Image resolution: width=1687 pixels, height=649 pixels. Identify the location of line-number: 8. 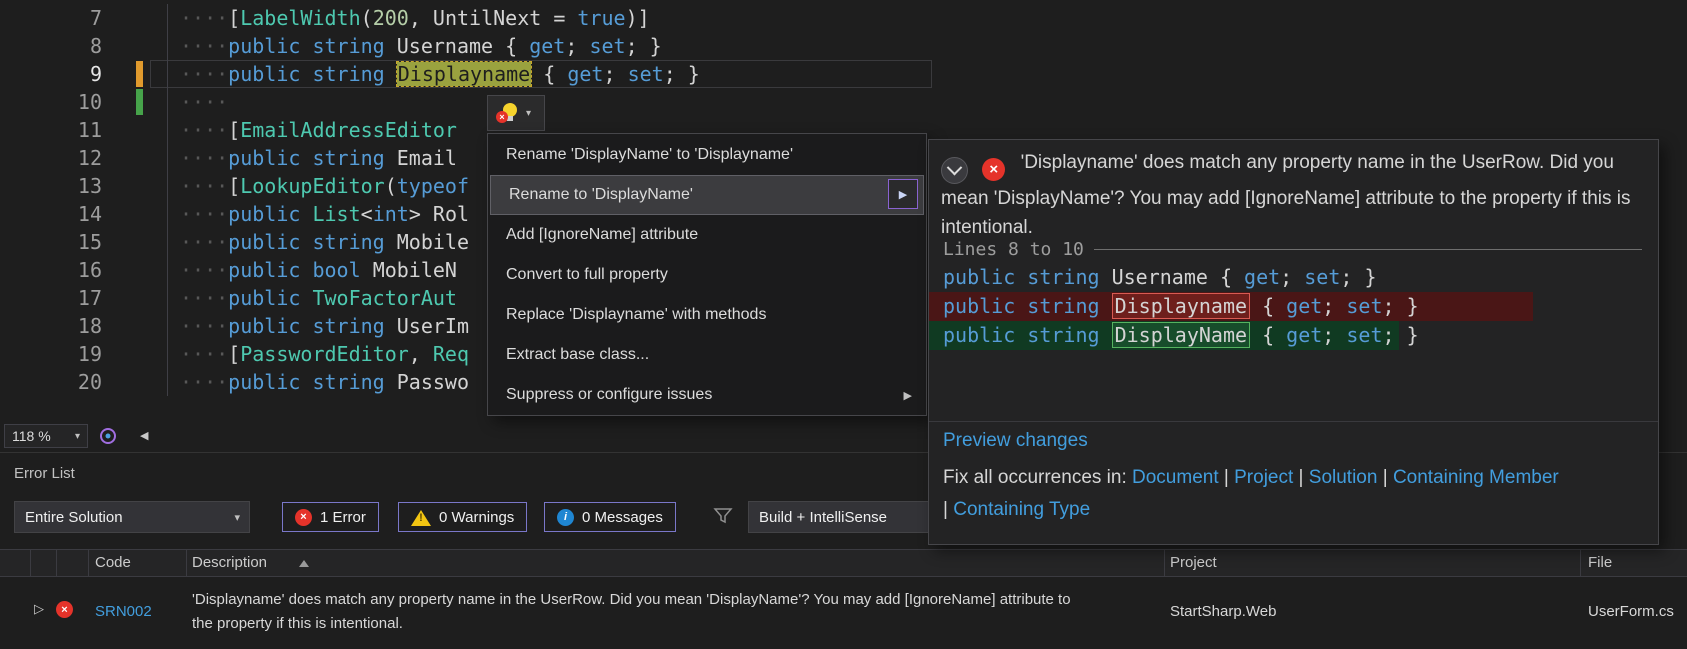
(51, 46).